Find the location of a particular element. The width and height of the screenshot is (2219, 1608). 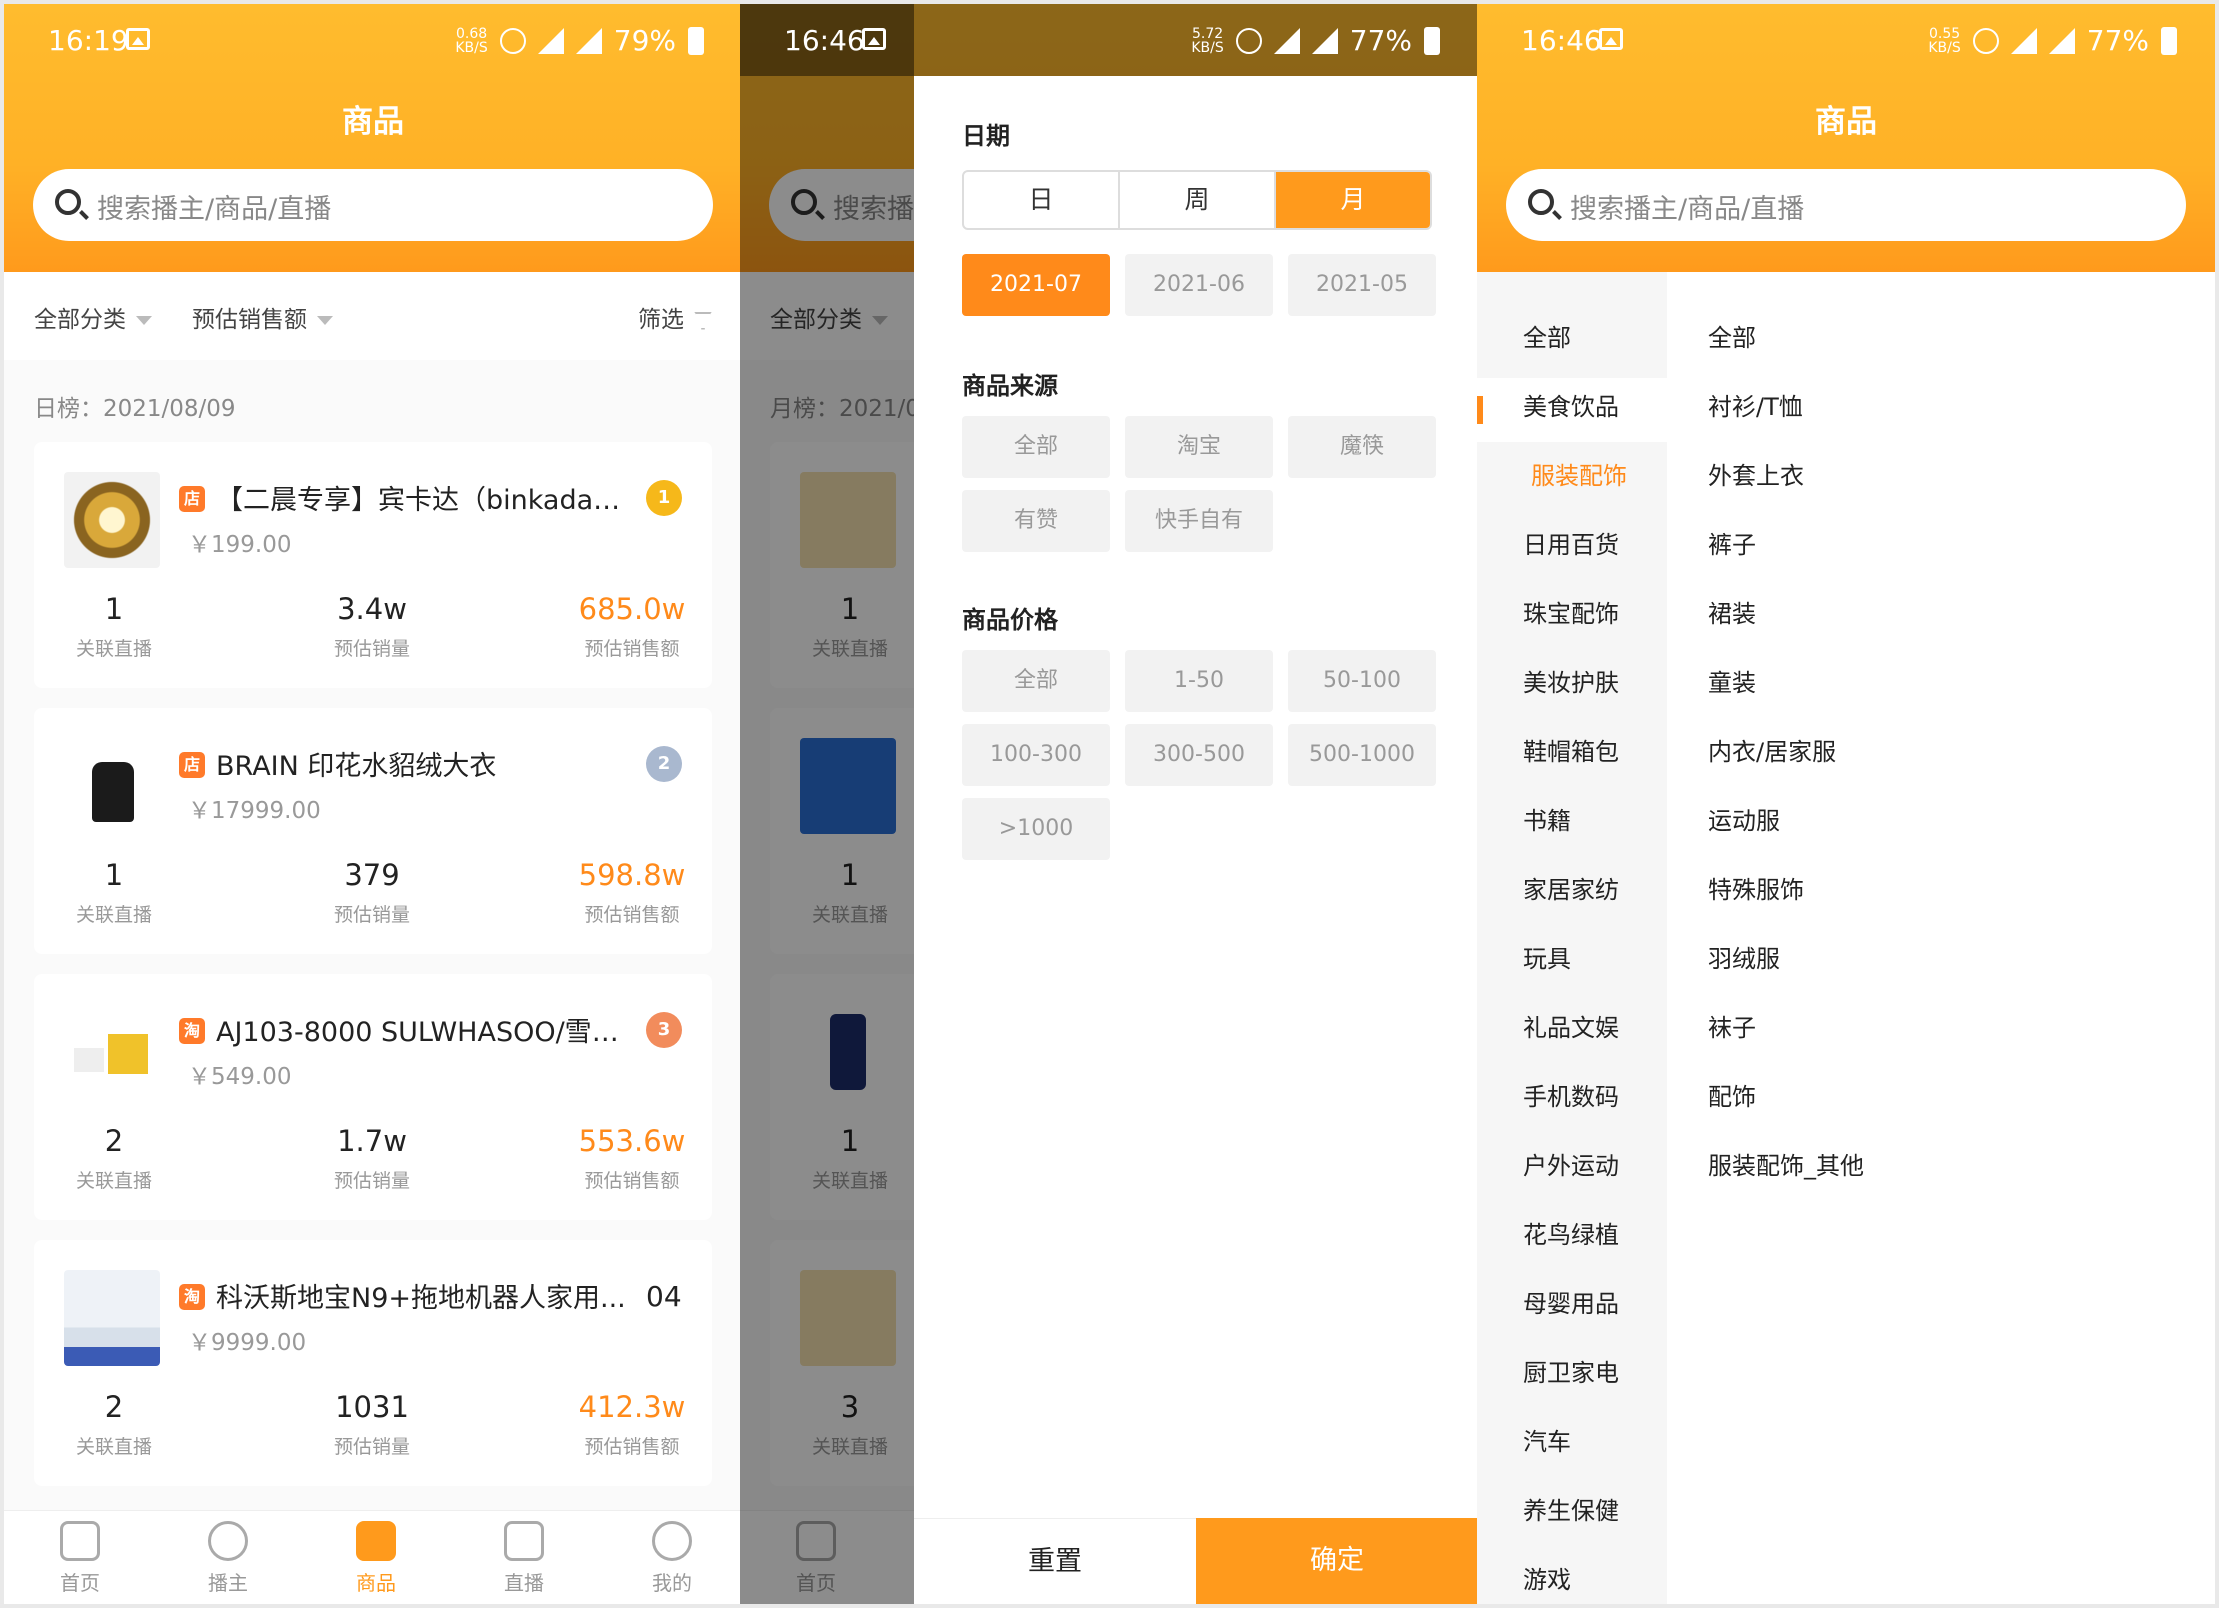

product-name: BRAIN 印花水貂绒大衣 is located at coordinates (356, 766).